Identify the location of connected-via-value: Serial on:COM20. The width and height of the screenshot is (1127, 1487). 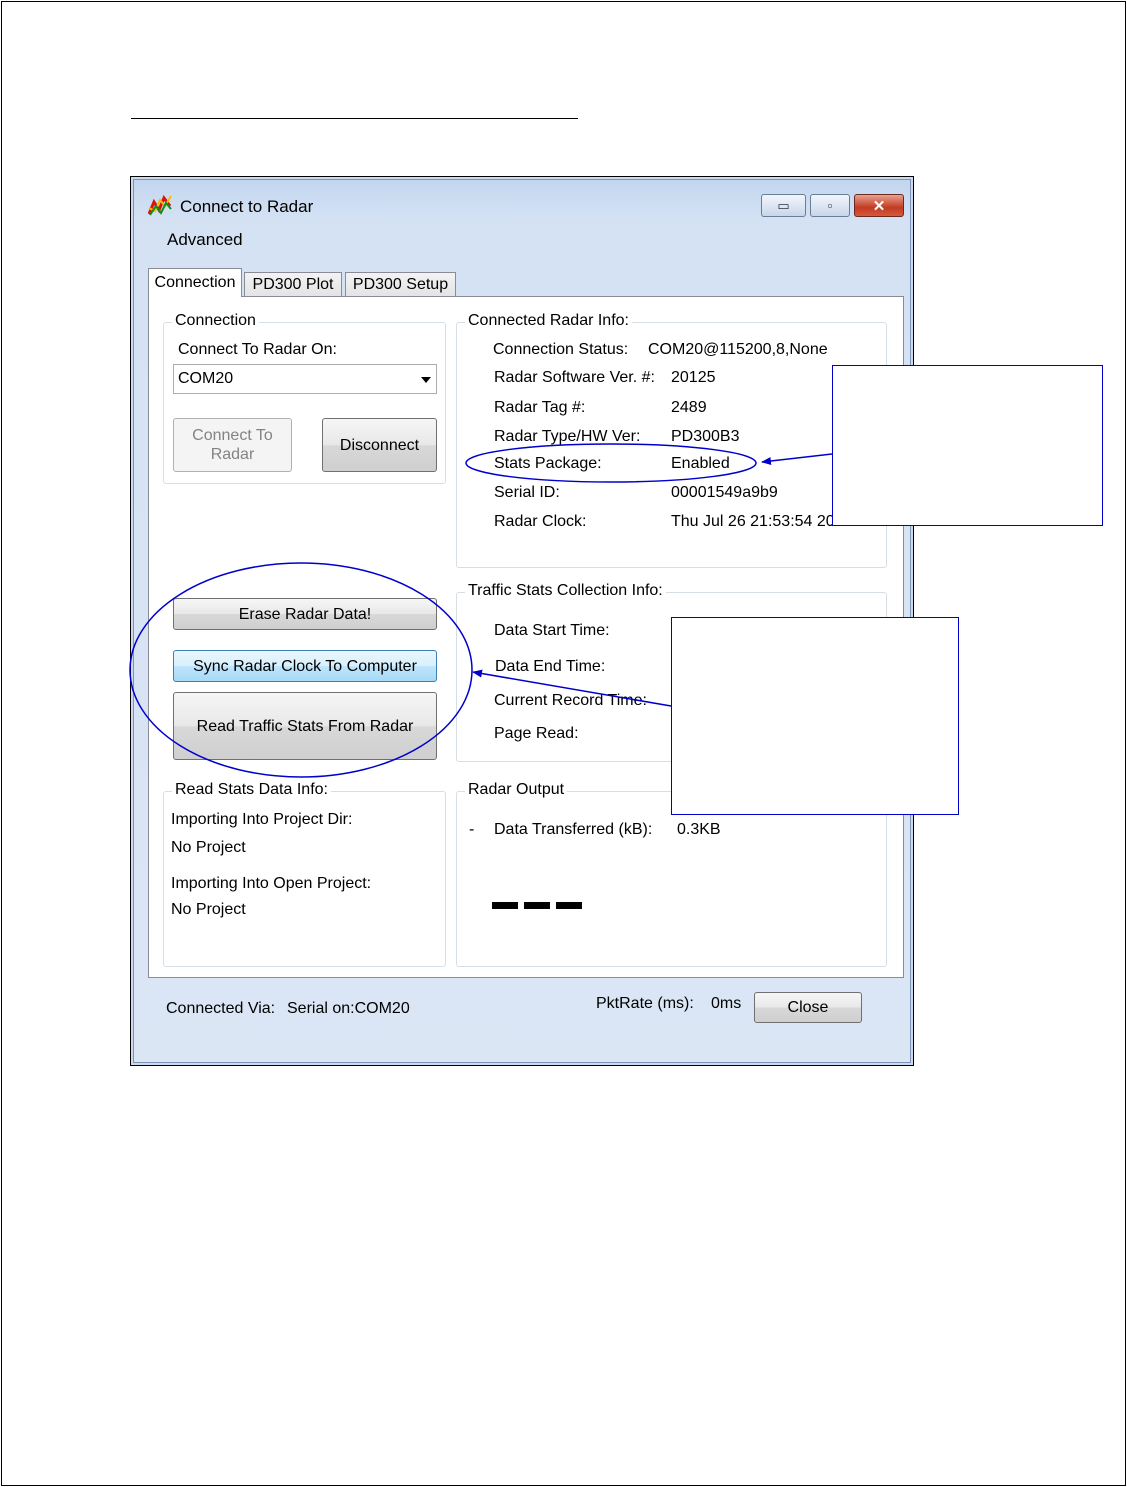
(348, 1008).